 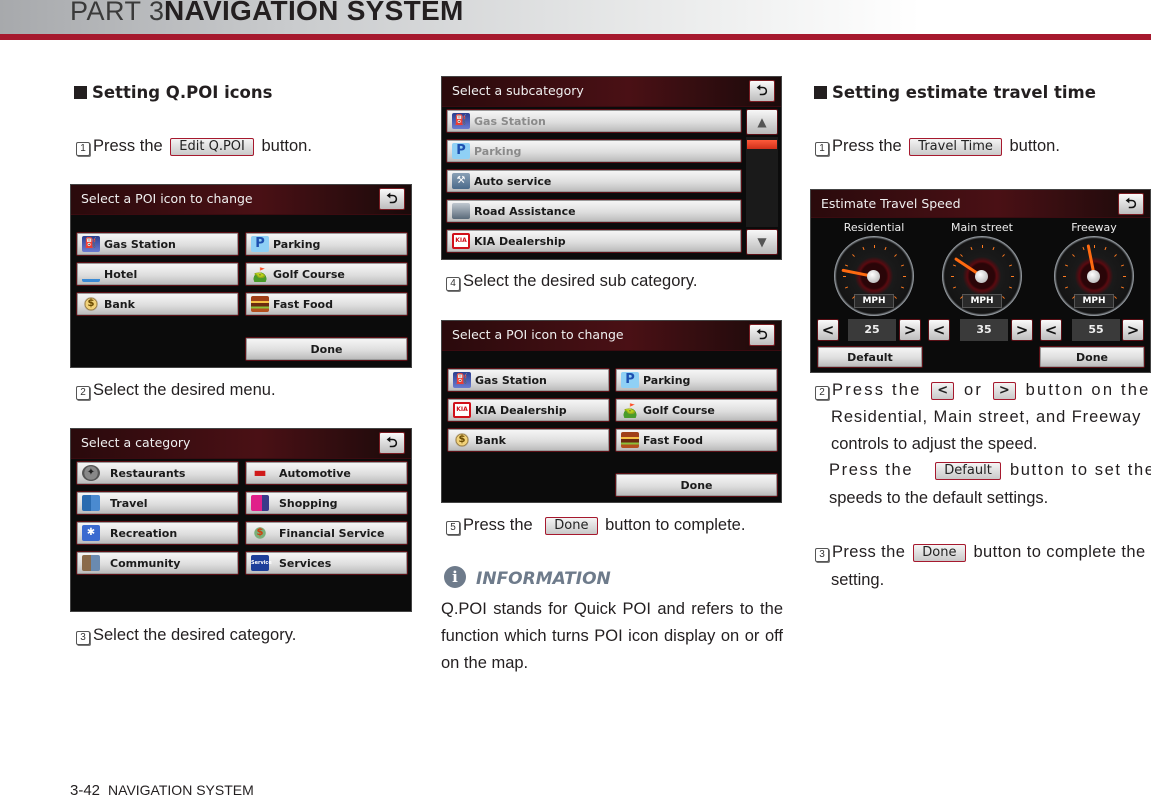 I want to click on travel-time-button-illustration: Travel Time, so click(x=955, y=147).